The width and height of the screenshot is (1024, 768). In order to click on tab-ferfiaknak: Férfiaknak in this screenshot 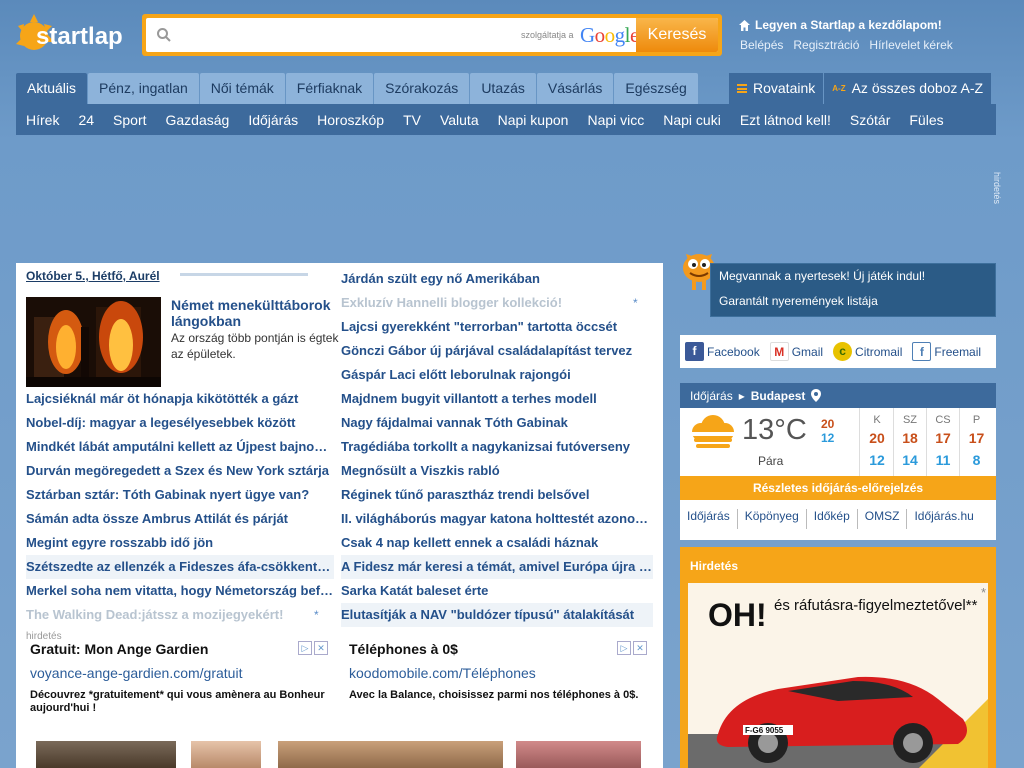, I will do `click(329, 88)`.